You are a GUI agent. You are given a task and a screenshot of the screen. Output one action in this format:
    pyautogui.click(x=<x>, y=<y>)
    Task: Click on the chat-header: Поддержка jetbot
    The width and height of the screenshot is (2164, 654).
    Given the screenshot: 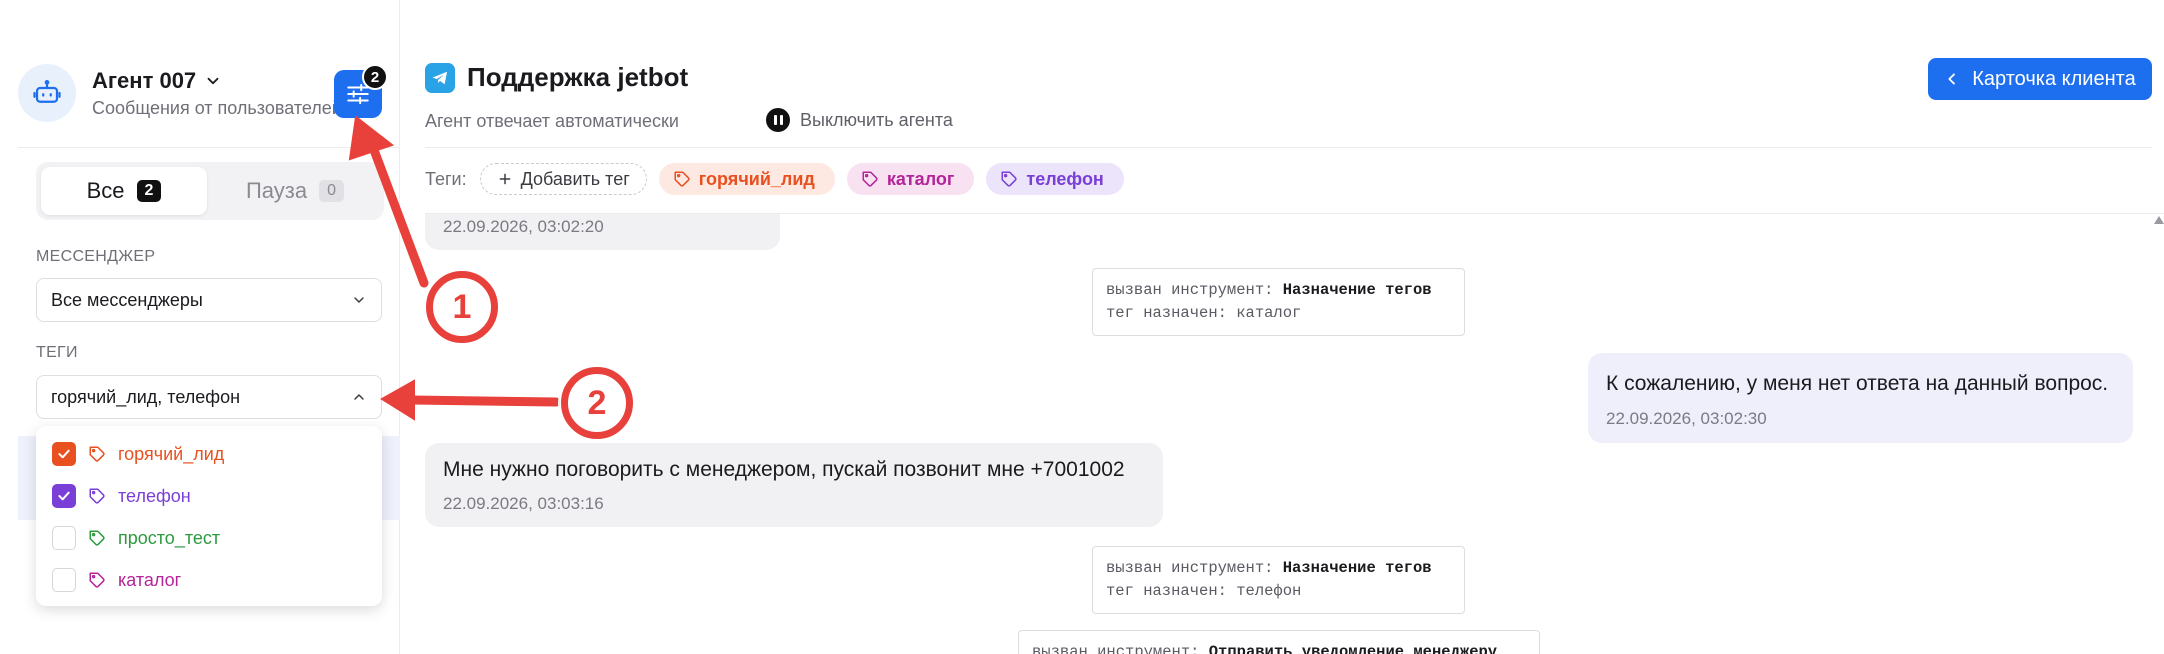 What is the action you would take?
    pyautogui.click(x=556, y=77)
    